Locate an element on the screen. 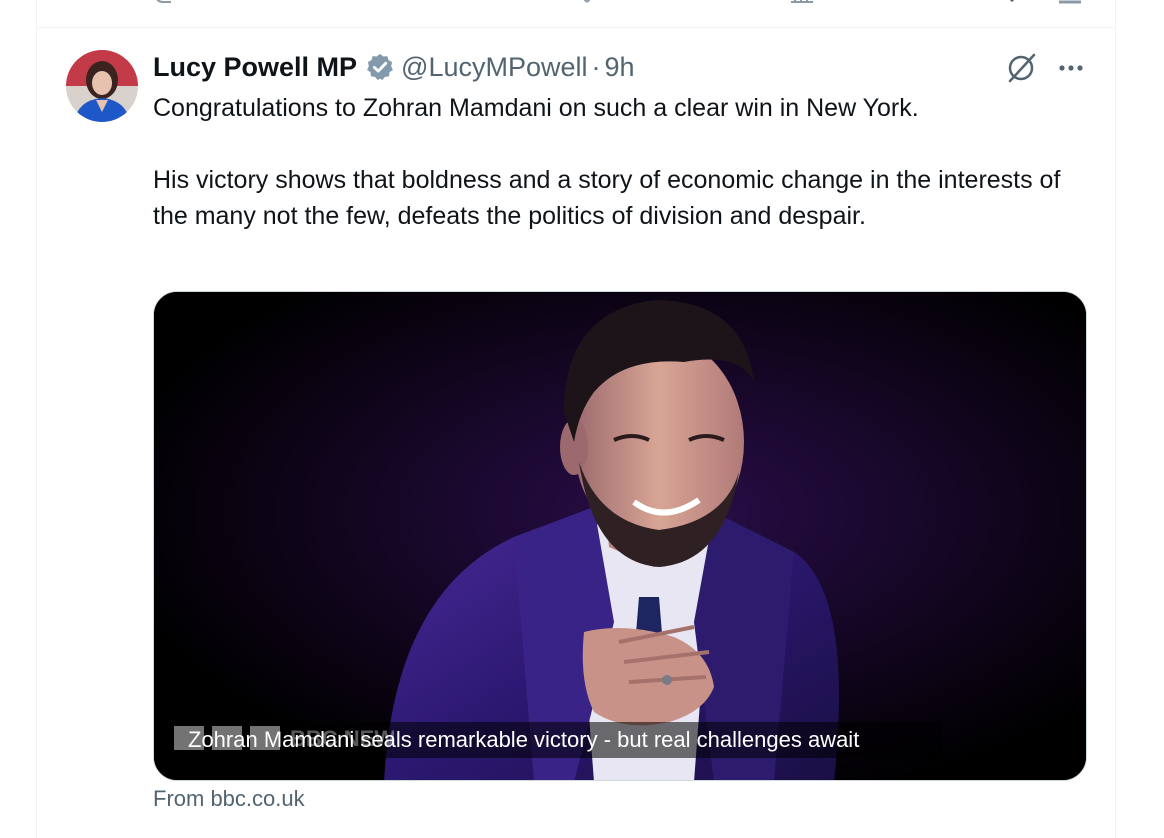  more-icon is located at coordinates (1071, 68).